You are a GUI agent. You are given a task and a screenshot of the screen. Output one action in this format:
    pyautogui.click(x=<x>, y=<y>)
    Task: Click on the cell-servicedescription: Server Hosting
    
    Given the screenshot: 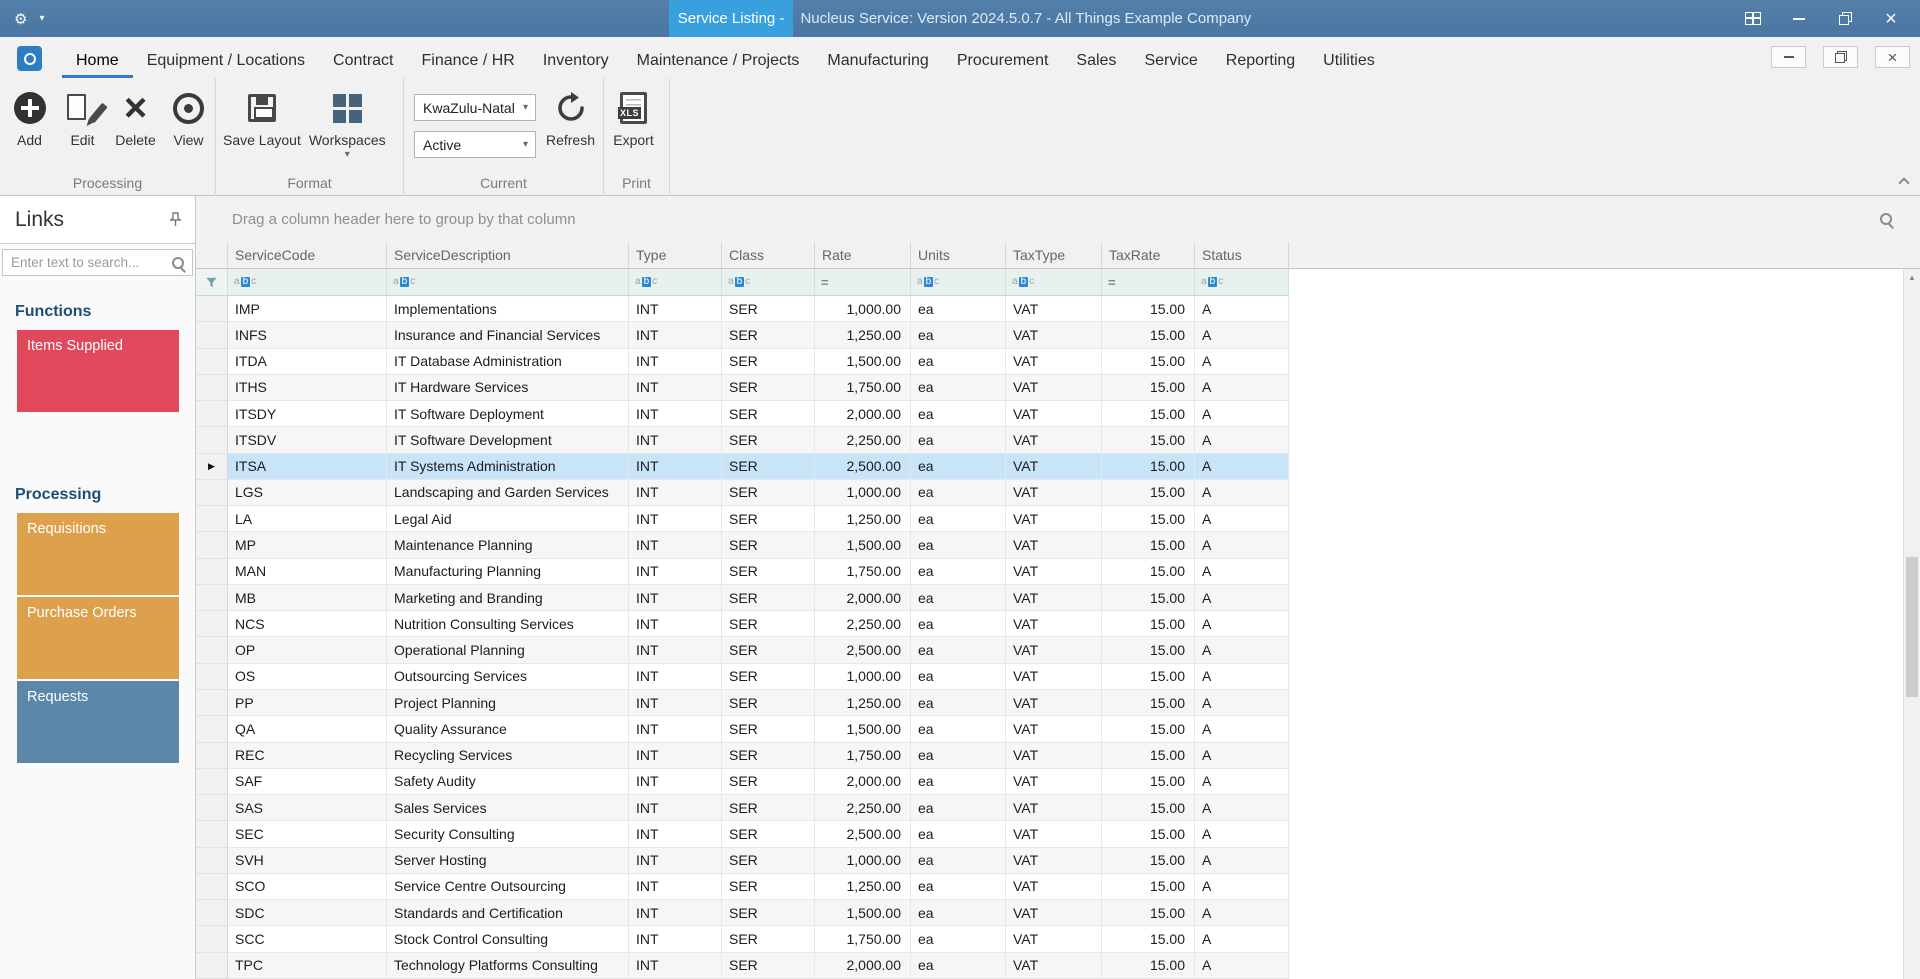 What is the action you would take?
    pyautogui.click(x=508, y=860)
    